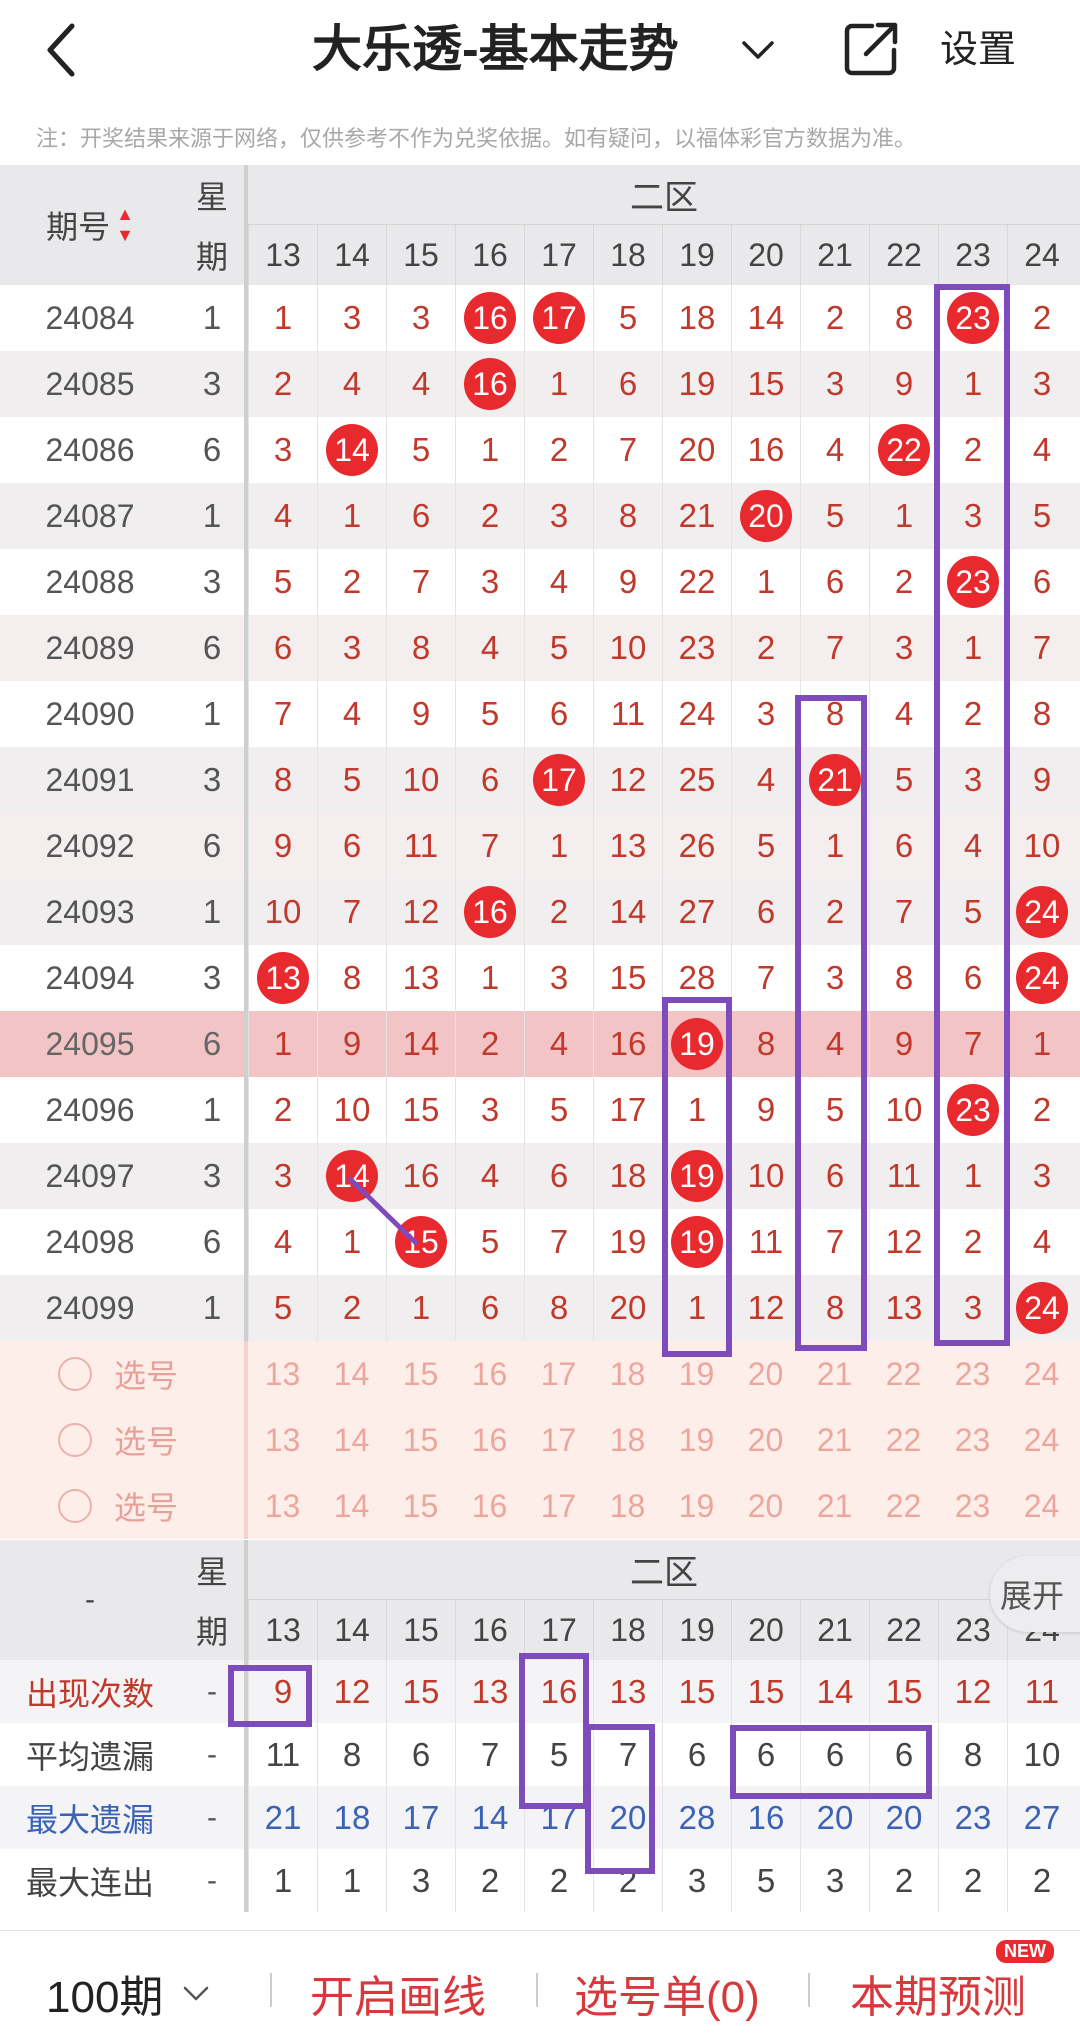 Image resolution: width=1080 pixels, height=2038 pixels. Describe the element at coordinates (558, 1440) in the screenshot. I see `pick-number: 17` at that location.